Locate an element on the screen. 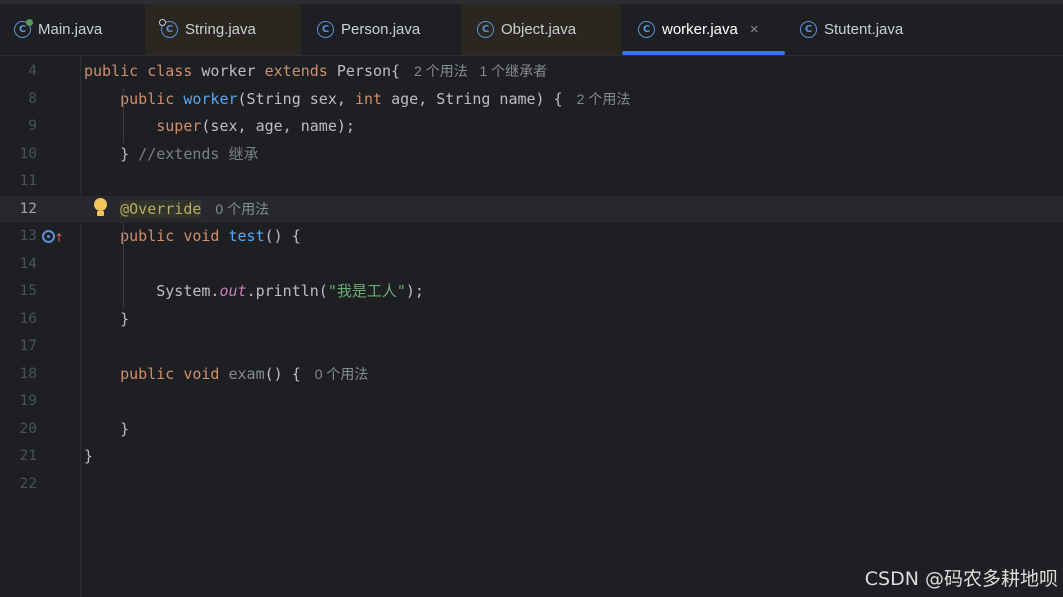  lightbulb-icon is located at coordinates (100, 207).